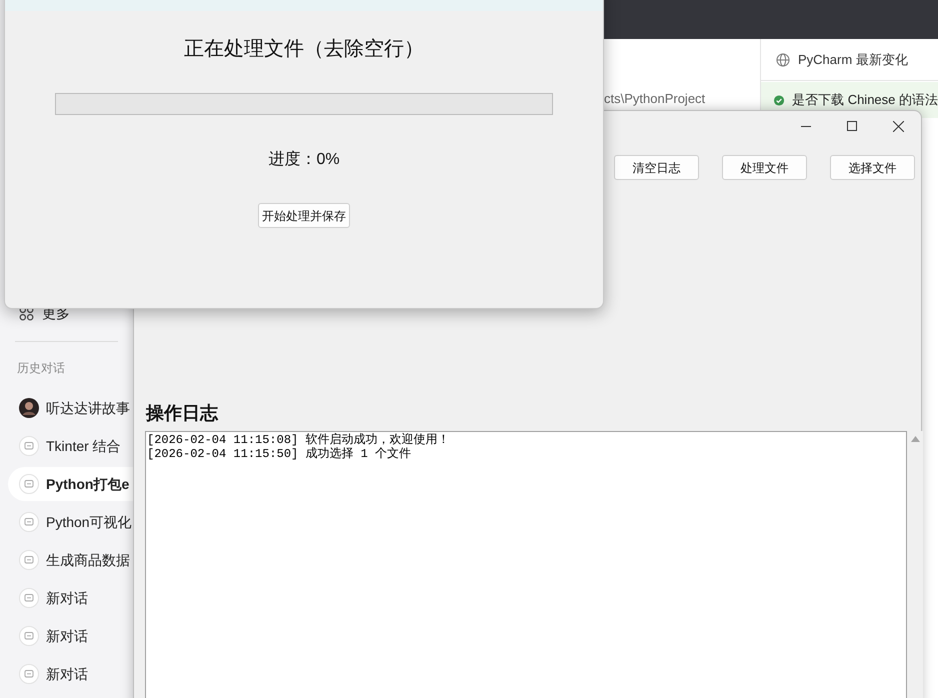 The image size is (938, 698). Describe the element at coordinates (764, 167) in the screenshot. I see `toolbar-button: 处理文件` at that location.